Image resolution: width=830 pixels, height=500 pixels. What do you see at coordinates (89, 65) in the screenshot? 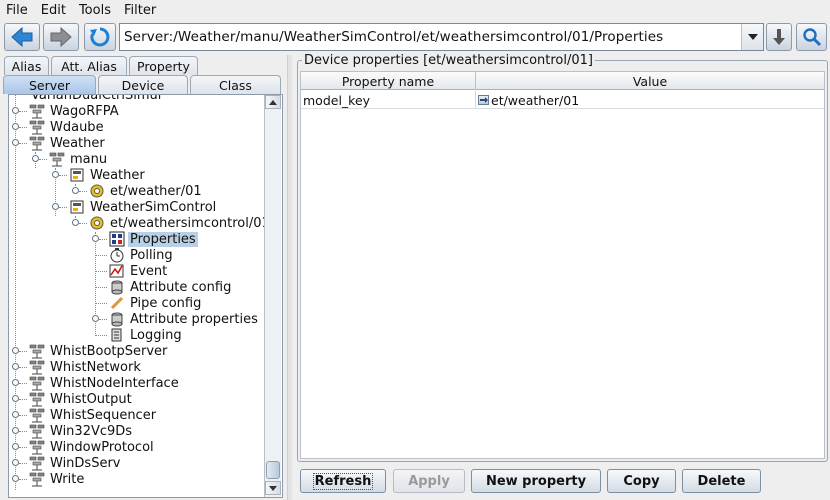
I see `tab-att-alias: Att. Alias` at bounding box center [89, 65].